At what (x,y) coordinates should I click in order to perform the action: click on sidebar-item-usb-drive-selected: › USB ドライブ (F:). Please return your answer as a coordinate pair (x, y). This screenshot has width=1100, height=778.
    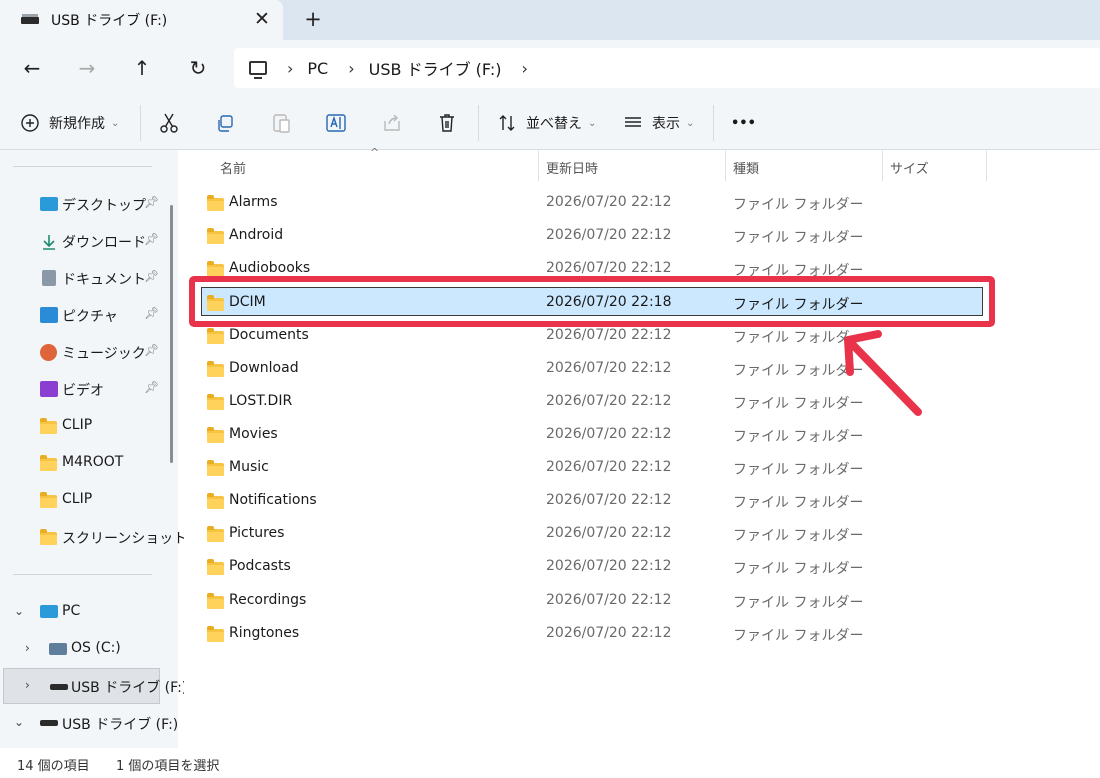
    Looking at the image, I should click on (95, 686).